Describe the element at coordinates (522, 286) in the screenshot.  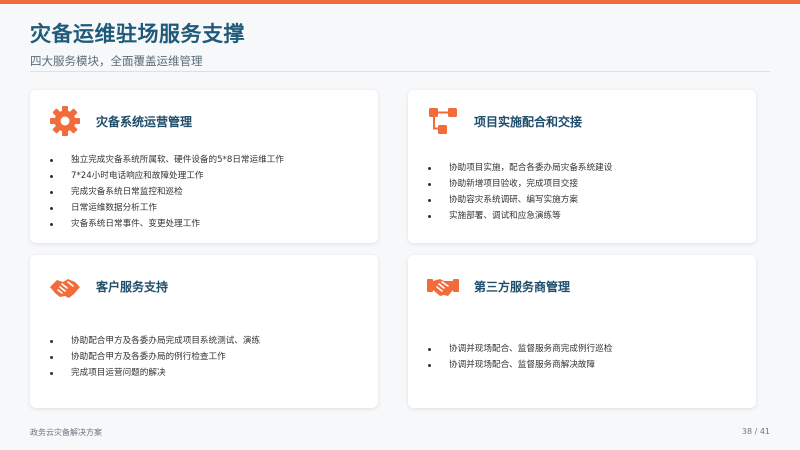
I see `card-title: 第三方服务商管理` at that location.